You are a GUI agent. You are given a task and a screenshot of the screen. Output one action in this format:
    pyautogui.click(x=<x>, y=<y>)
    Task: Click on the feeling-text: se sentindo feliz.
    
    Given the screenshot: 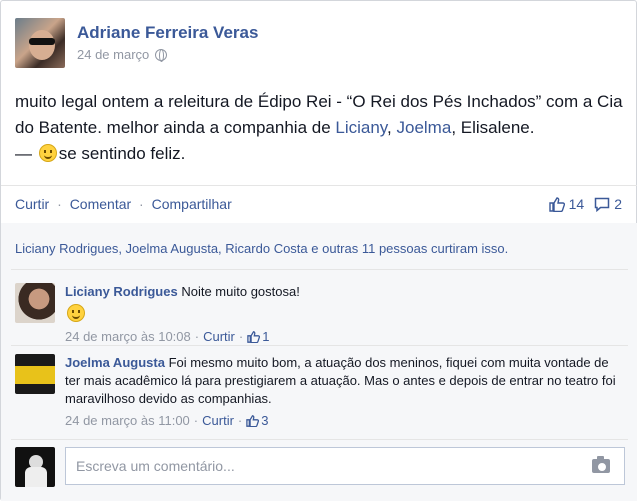 What is the action you would take?
    pyautogui.click(x=122, y=153)
    